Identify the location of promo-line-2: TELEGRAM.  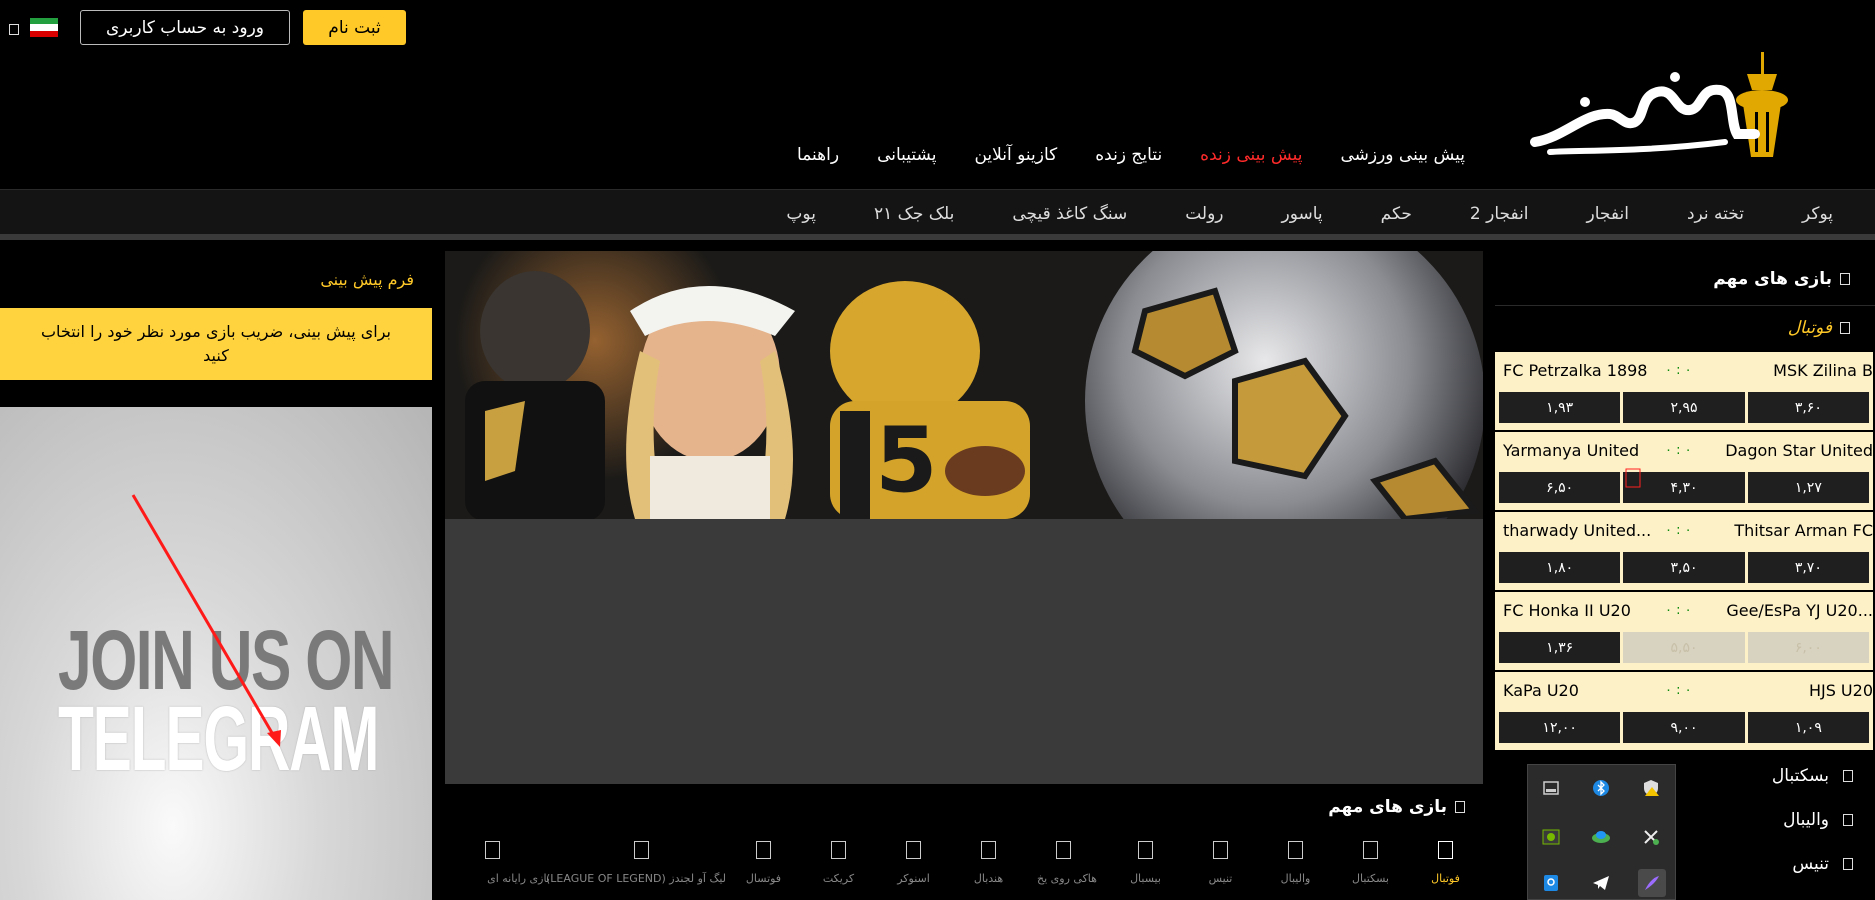
(218, 739).